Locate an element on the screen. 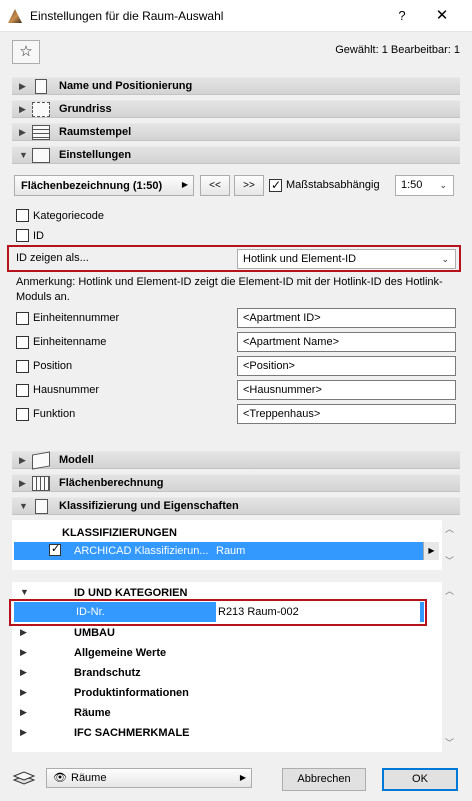 This screenshot has width=472, height=801. property-group-row: ▶ IFC SACHMERKMALE is located at coordinates (226, 733).